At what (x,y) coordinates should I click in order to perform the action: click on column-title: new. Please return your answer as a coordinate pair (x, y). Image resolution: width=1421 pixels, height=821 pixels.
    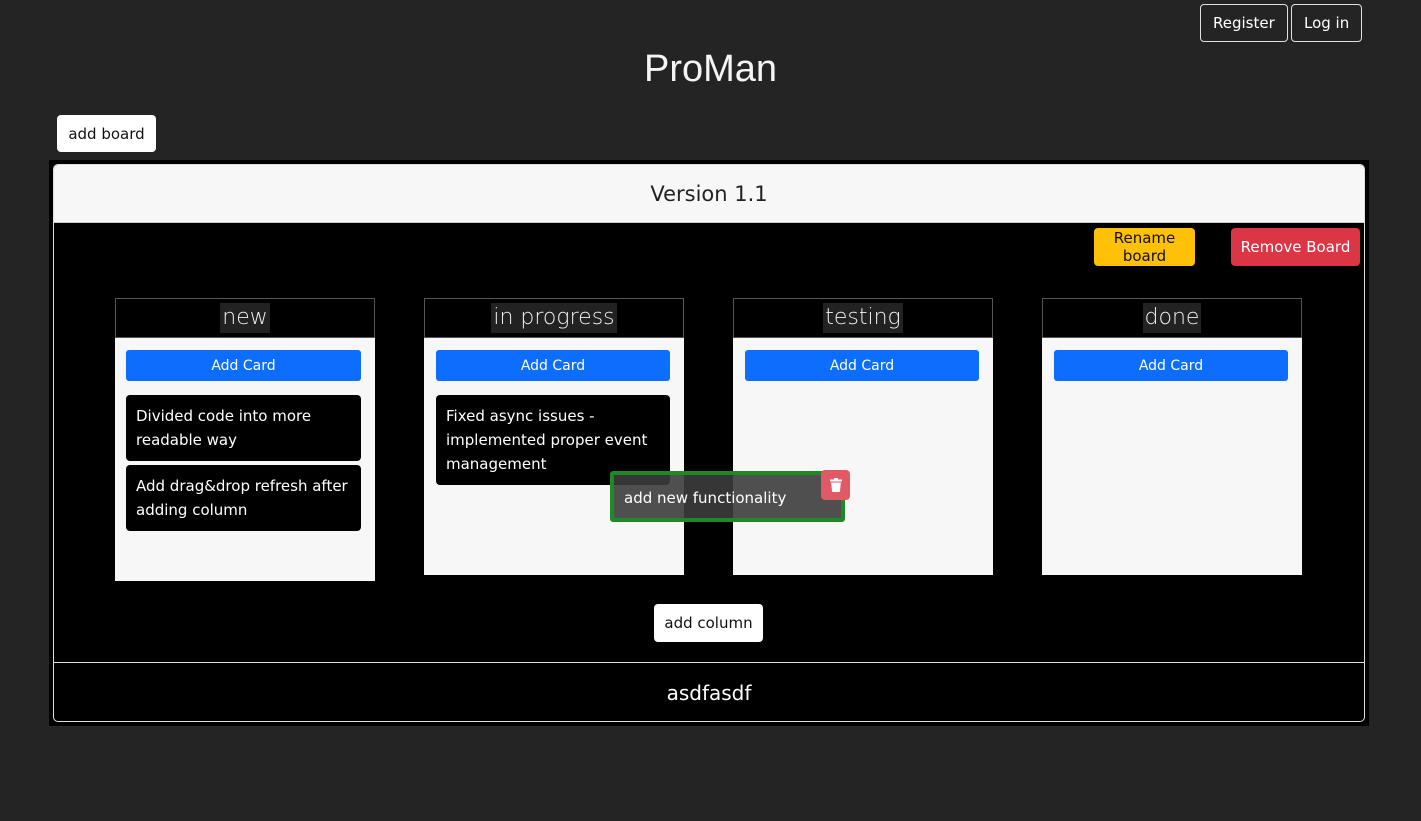
    Looking at the image, I should click on (245, 318).